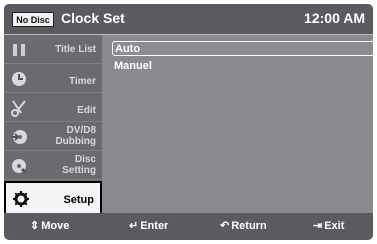  Describe the element at coordinates (53, 198) in the screenshot. I see `sidebar-item-setup: Setup` at that location.